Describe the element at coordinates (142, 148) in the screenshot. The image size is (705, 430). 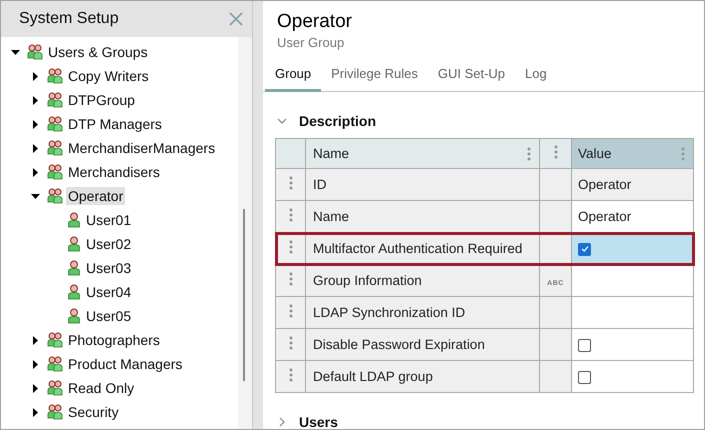
I see `tree-item: MerchandiserManagers` at that location.